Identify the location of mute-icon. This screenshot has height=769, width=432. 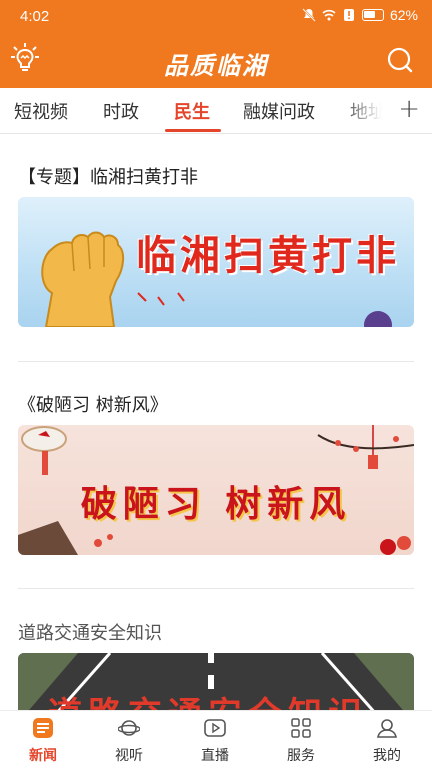
(309, 15).